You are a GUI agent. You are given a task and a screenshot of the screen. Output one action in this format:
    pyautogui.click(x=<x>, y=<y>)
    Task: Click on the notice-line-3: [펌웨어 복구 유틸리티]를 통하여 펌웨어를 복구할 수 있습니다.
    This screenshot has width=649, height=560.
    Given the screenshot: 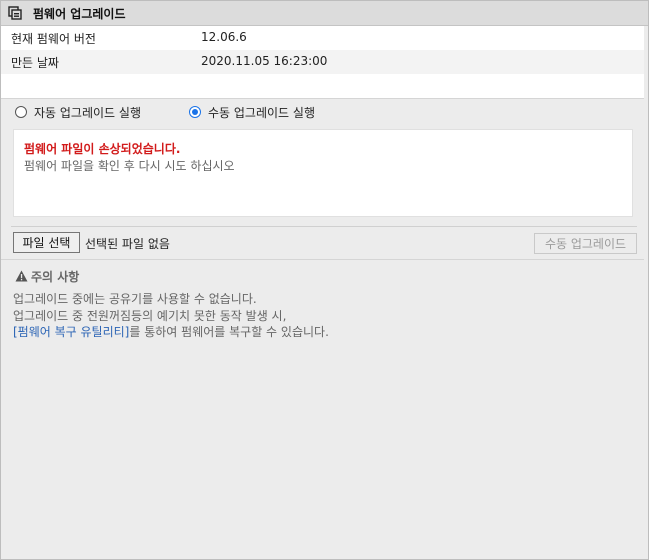 What is the action you would take?
    pyautogui.click(x=171, y=331)
    